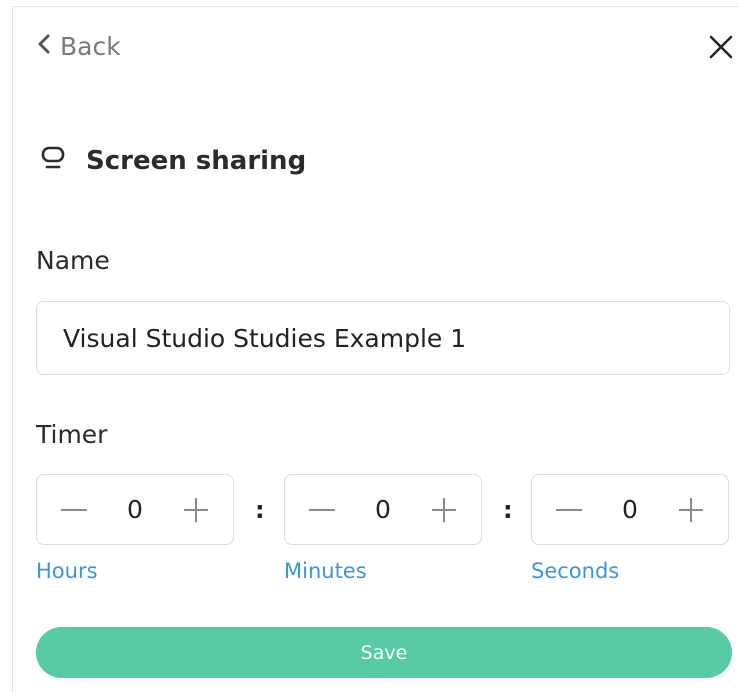 This screenshot has width=739, height=692. Describe the element at coordinates (383, 338) in the screenshot. I see `name-input` at that location.